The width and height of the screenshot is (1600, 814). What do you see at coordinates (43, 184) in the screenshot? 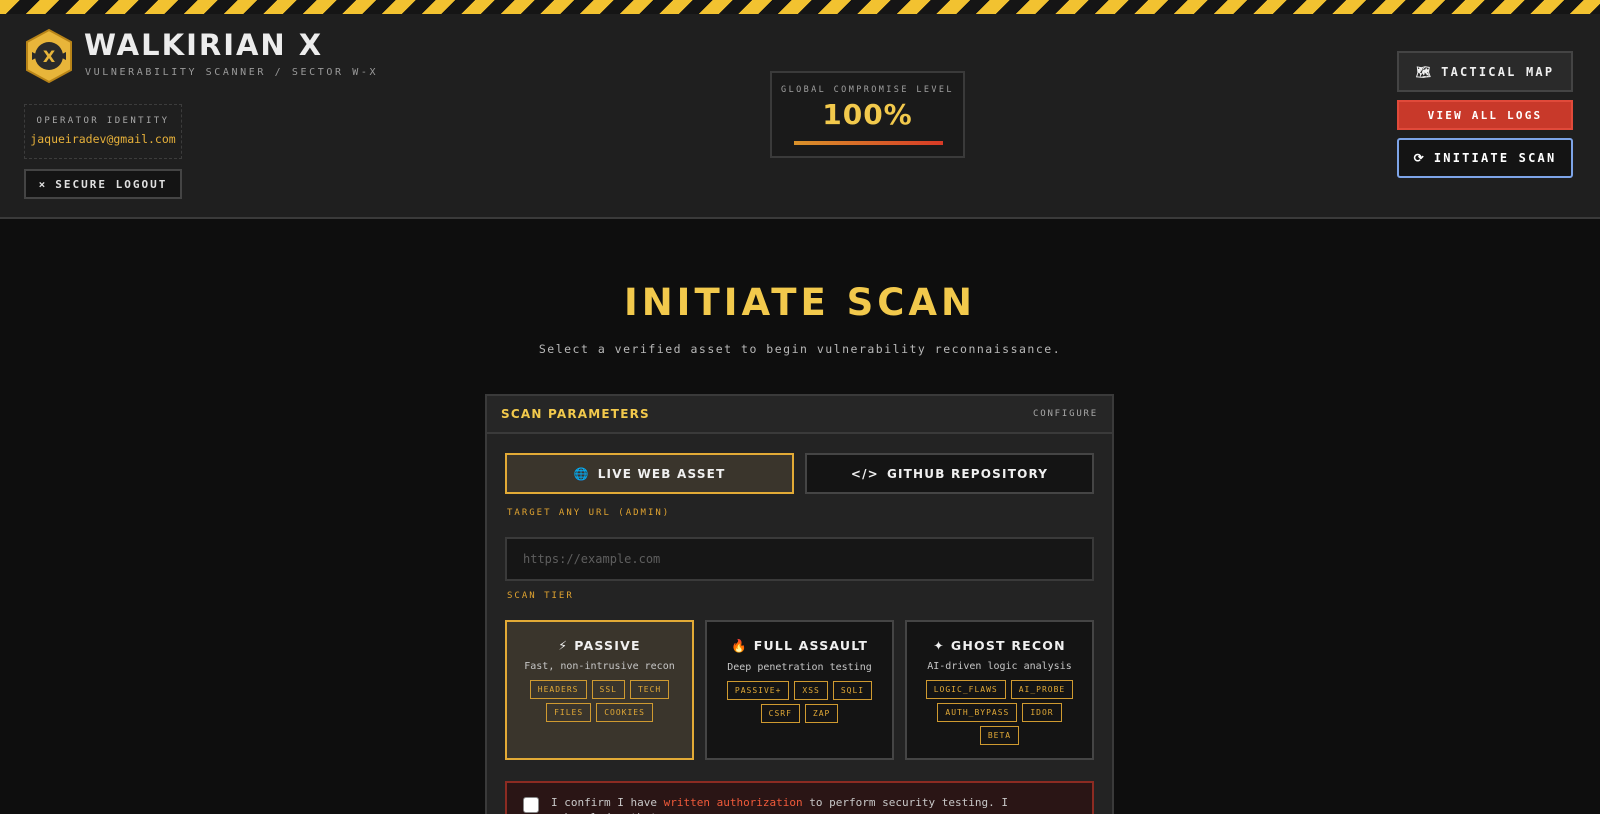
I see `close-icon: ×` at bounding box center [43, 184].